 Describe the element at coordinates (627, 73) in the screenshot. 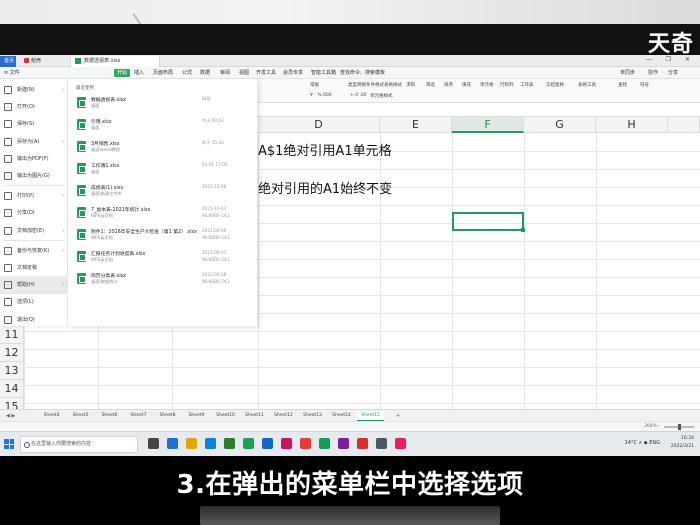

I see `menu-right-sync: 未同步` at that location.